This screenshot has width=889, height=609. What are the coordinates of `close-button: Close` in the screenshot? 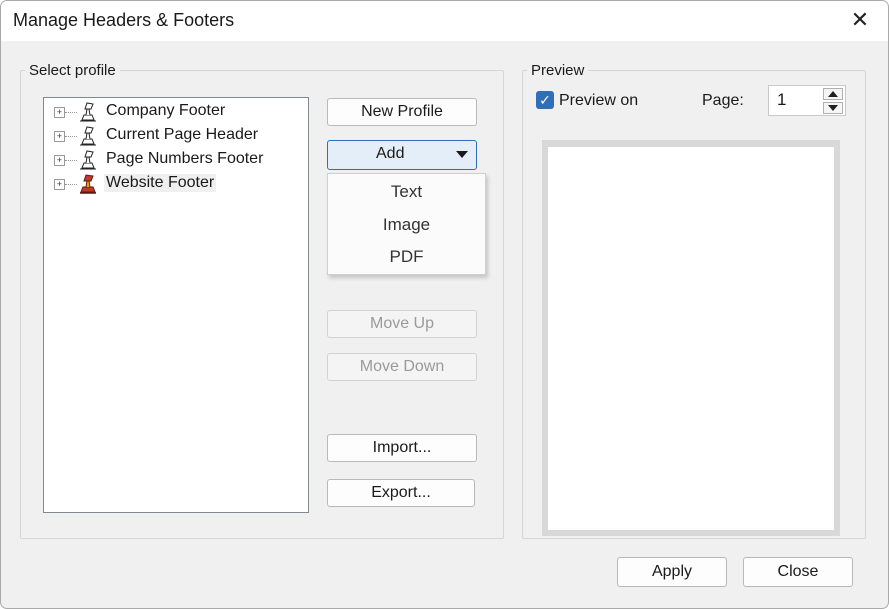 It's located at (798, 572).